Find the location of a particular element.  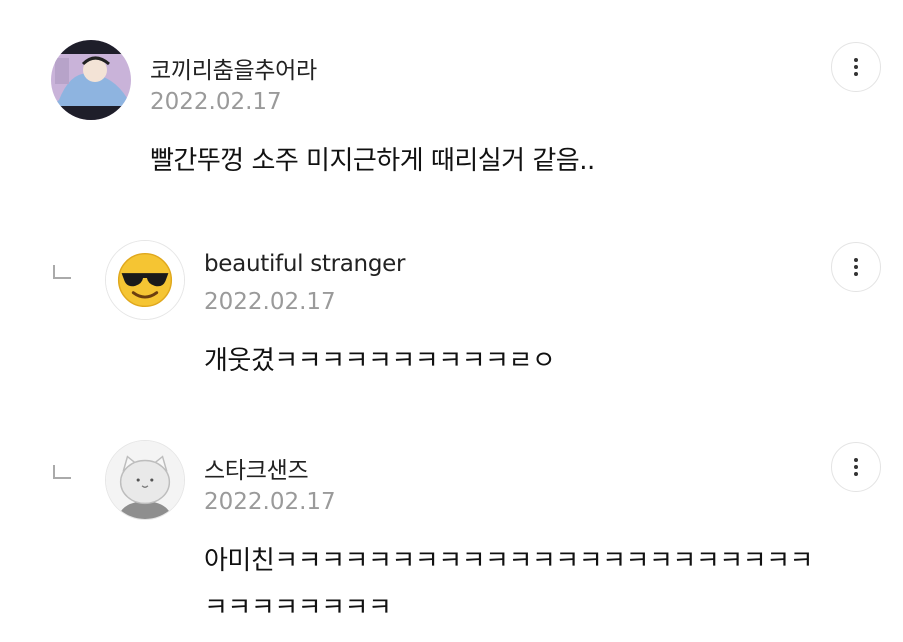

sunglasses-emoji-icon is located at coordinates (145, 280).